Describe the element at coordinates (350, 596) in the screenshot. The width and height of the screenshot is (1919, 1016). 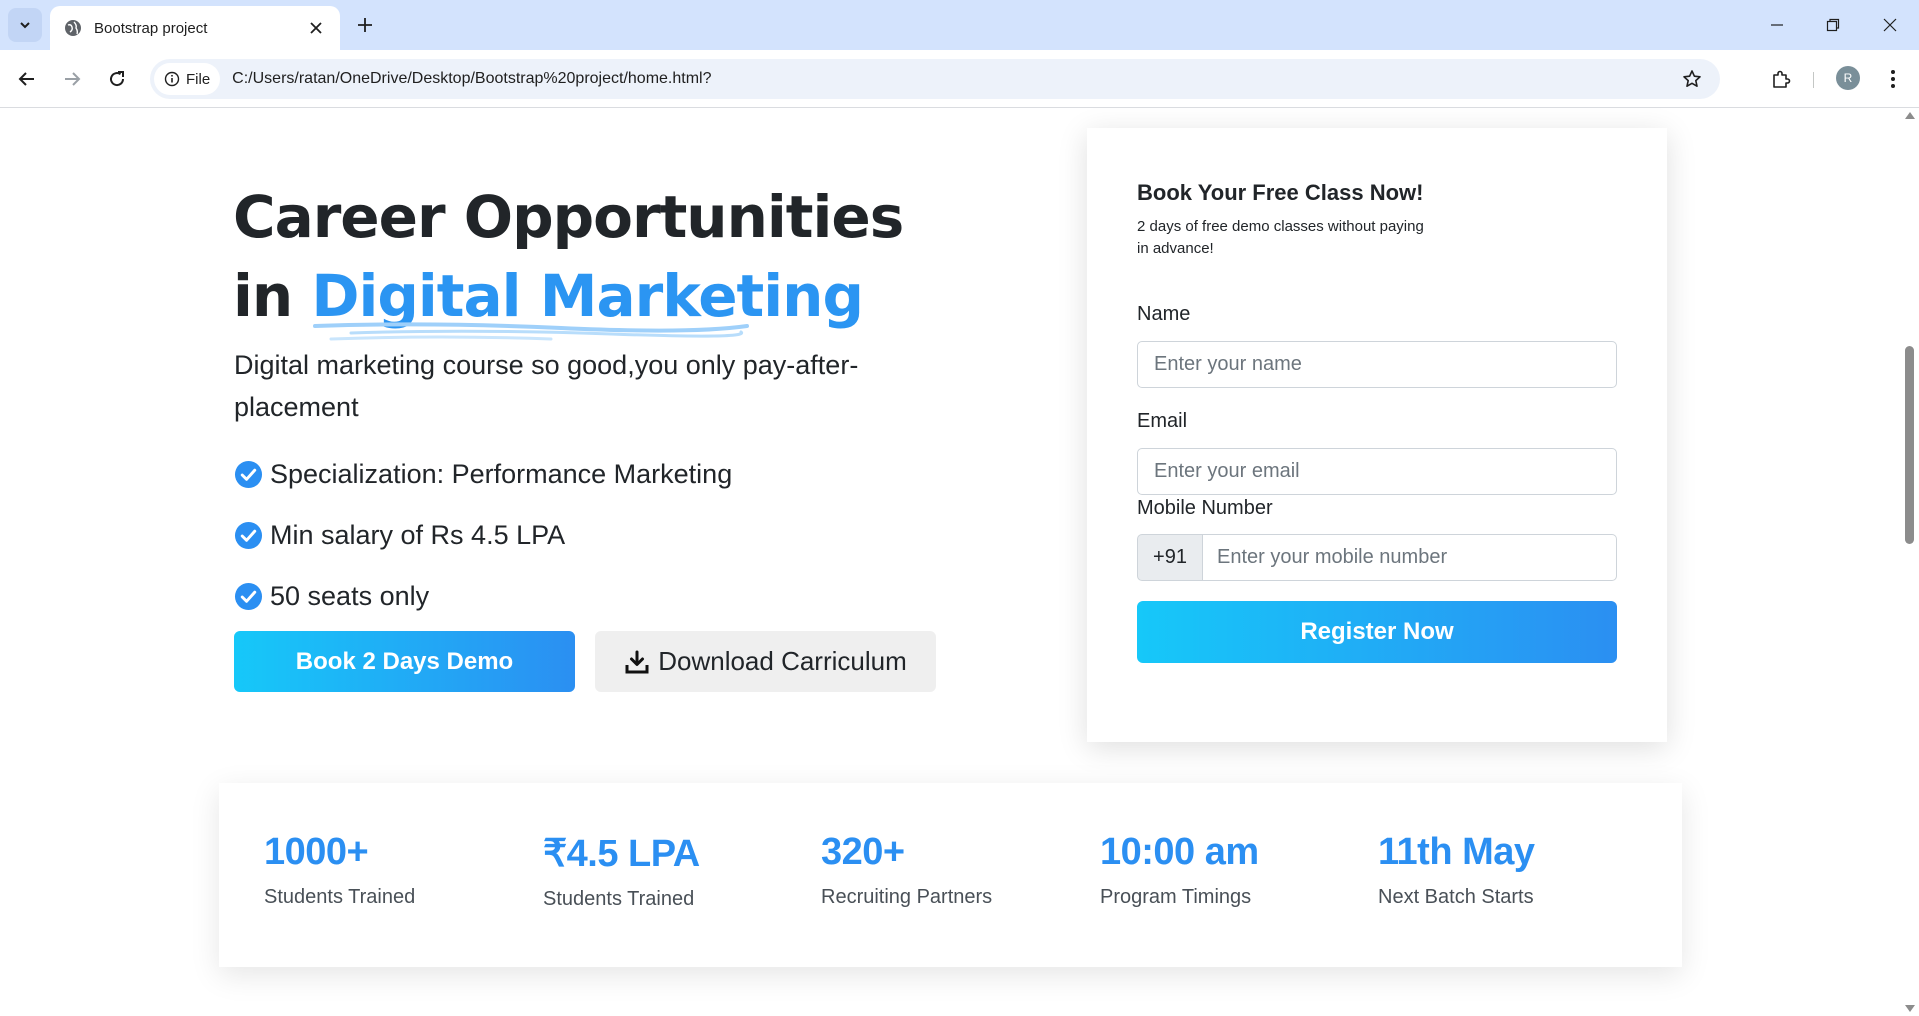
I see `feature-text: 50 seats only` at that location.